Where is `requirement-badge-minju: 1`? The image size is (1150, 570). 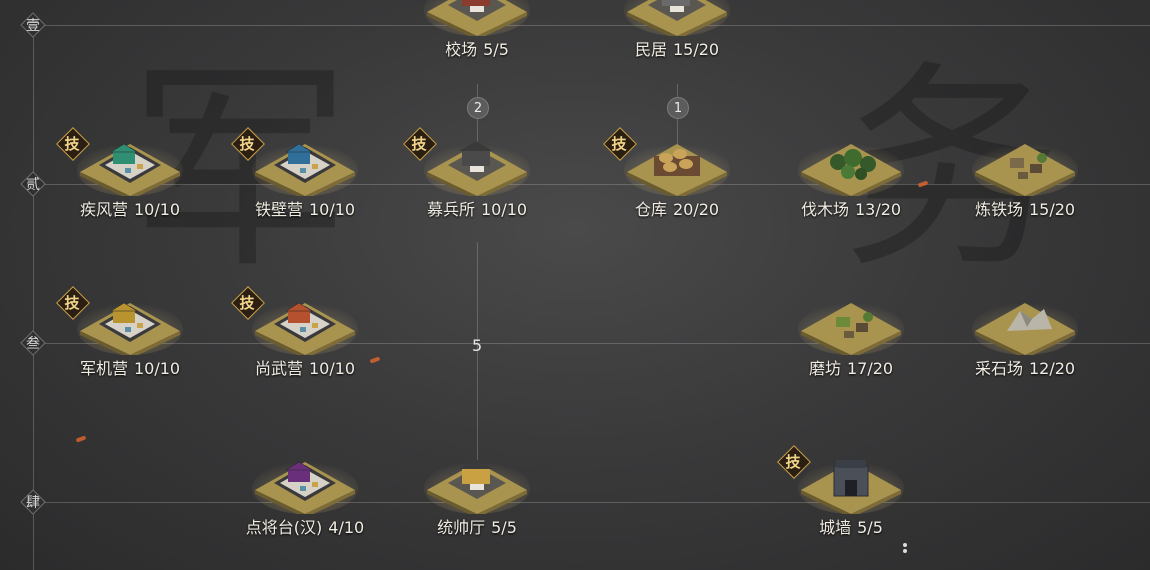
requirement-badge-minju: 1 is located at coordinates (678, 108).